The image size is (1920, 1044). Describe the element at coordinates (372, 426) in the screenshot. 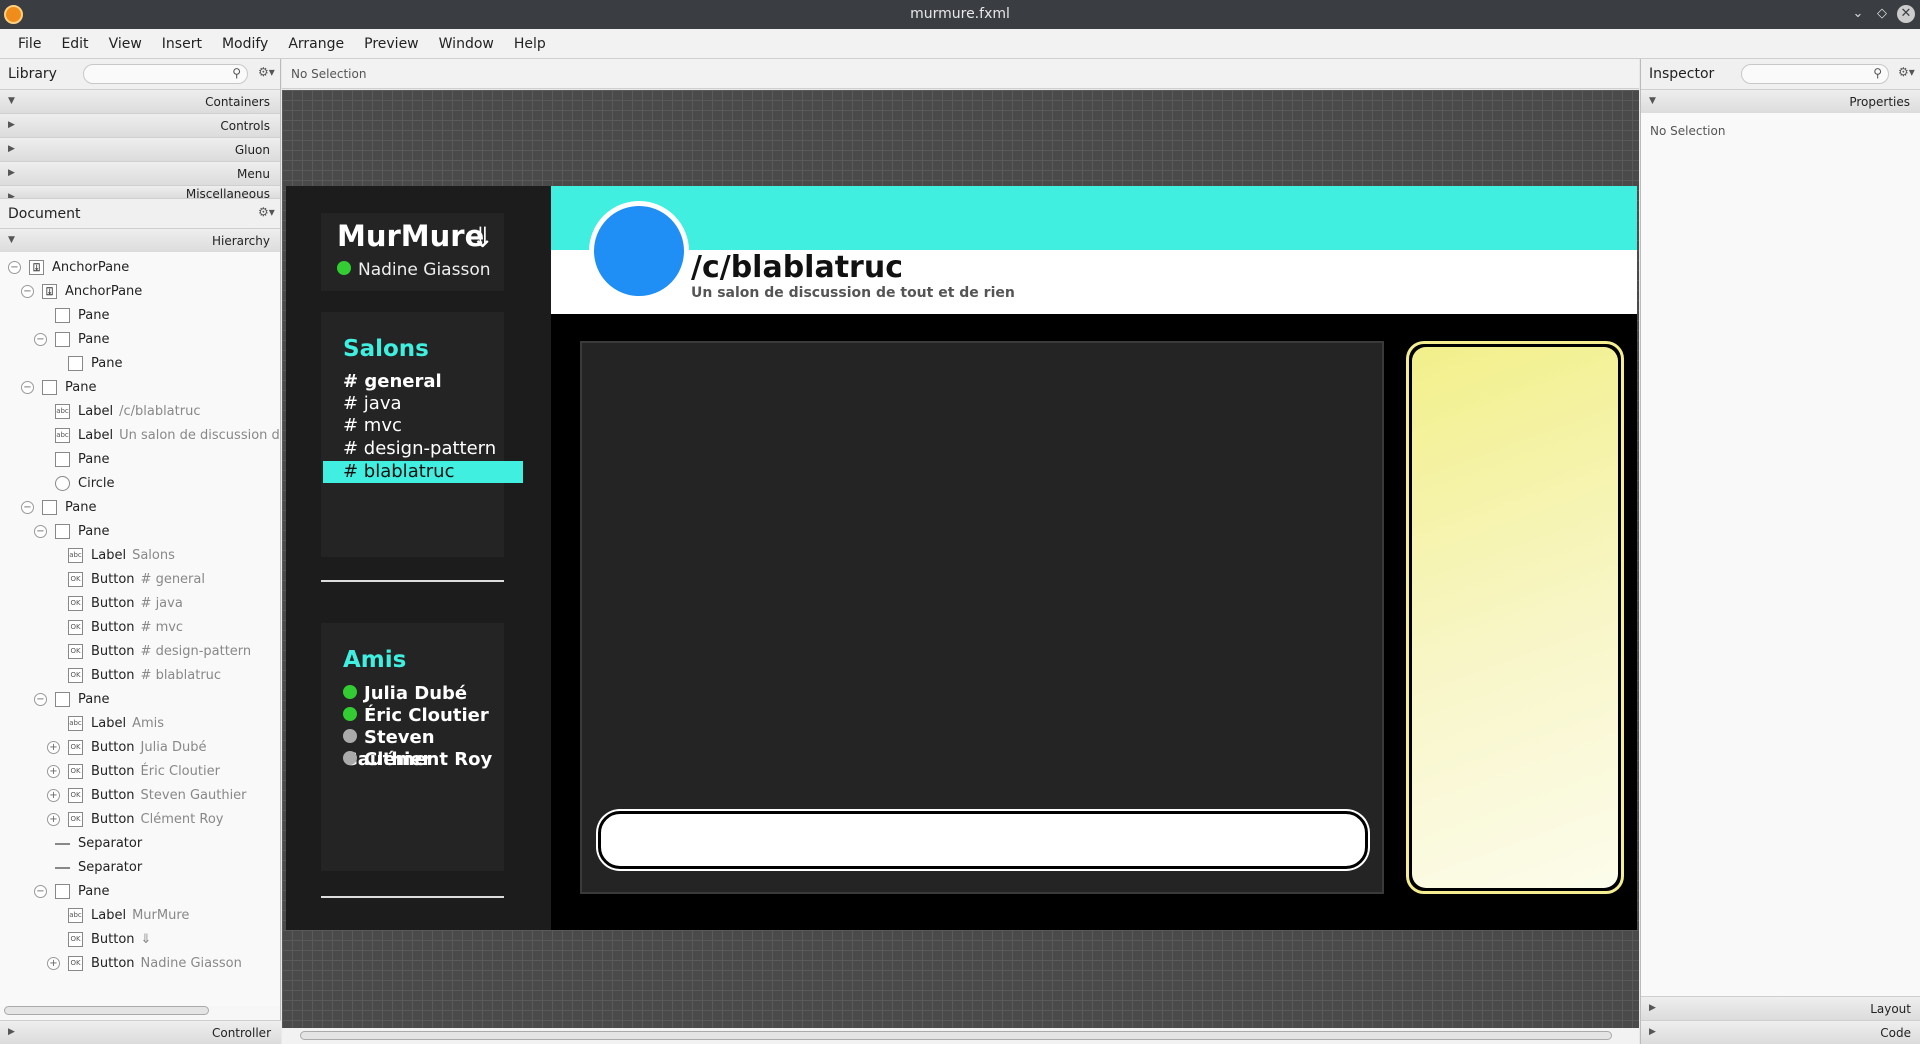

I see `channel-button-mvc: # mvc` at that location.